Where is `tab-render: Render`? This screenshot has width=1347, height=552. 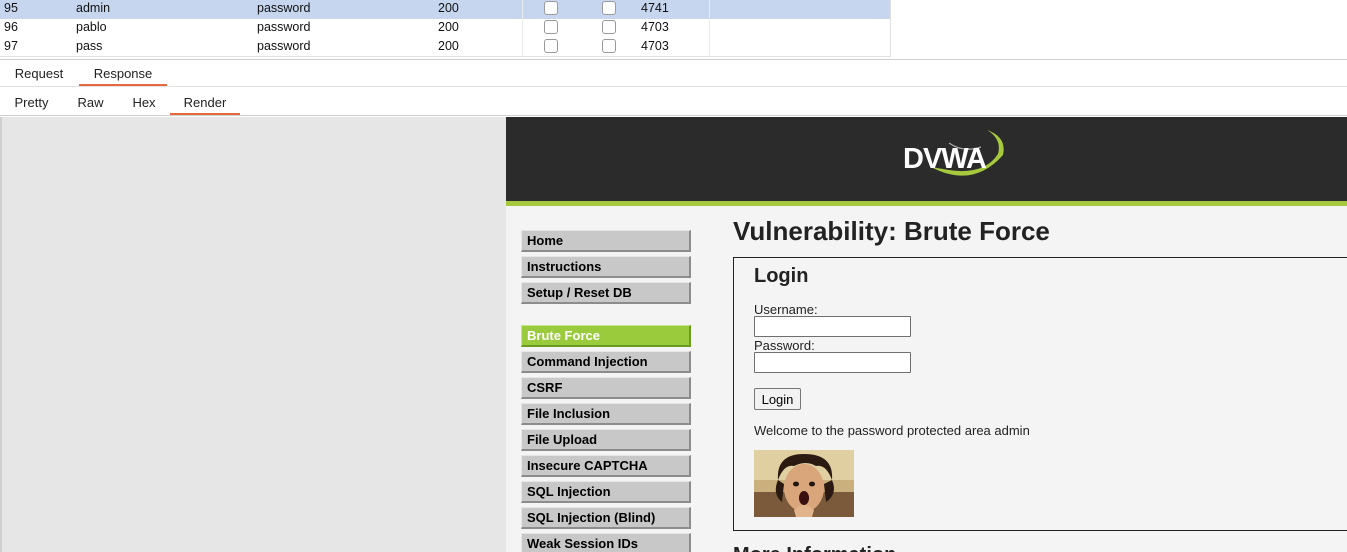
tab-render: Render is located at coordinates (205, 101).